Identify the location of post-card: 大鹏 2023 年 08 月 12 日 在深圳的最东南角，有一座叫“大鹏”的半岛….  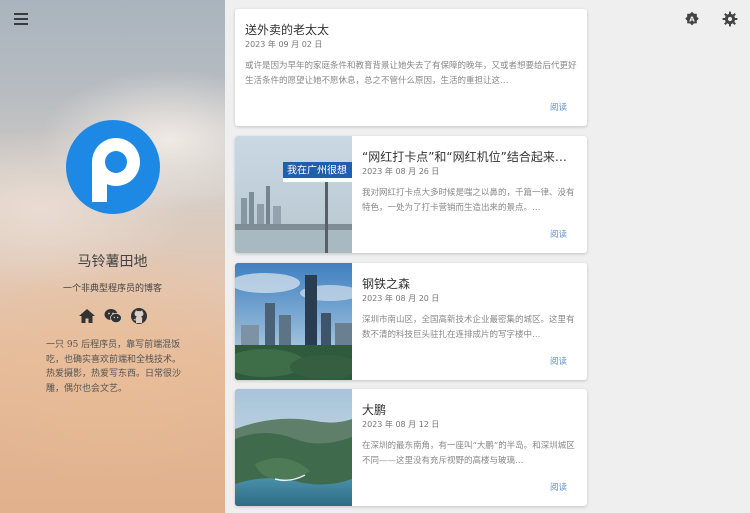
(411, 447).